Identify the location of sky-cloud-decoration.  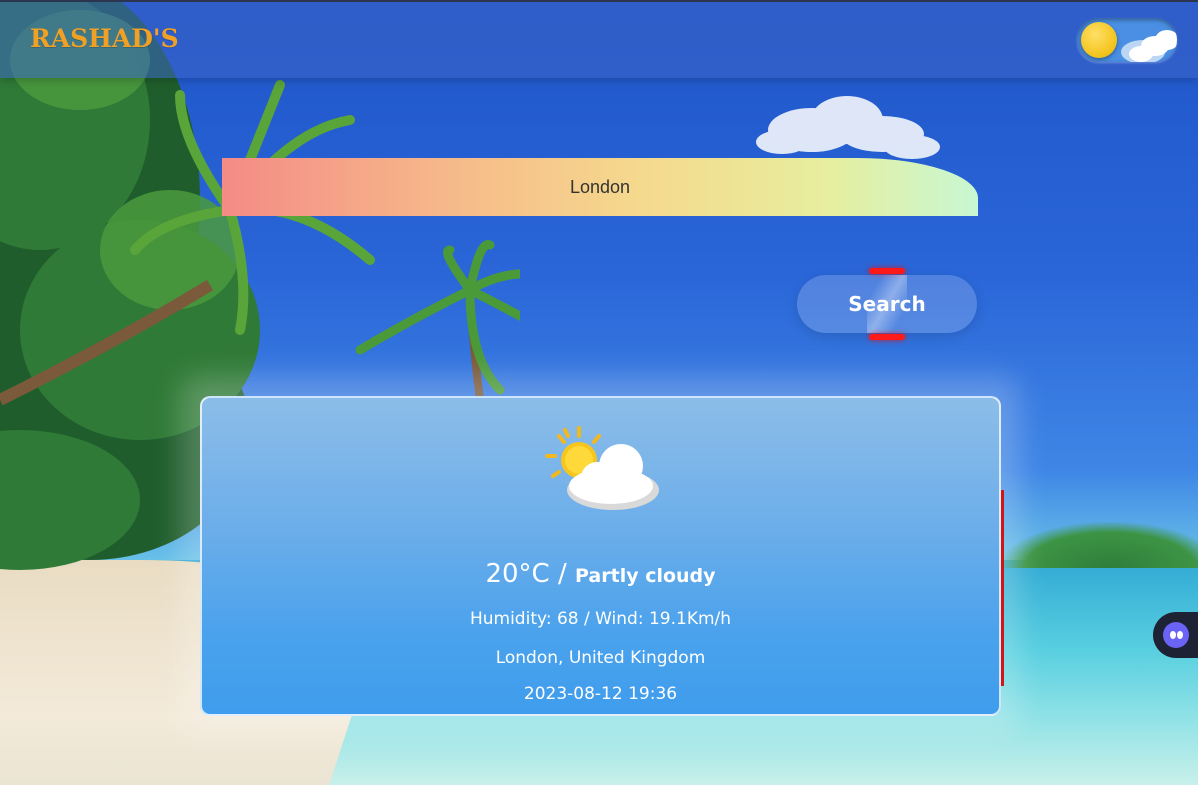
(848, 127).